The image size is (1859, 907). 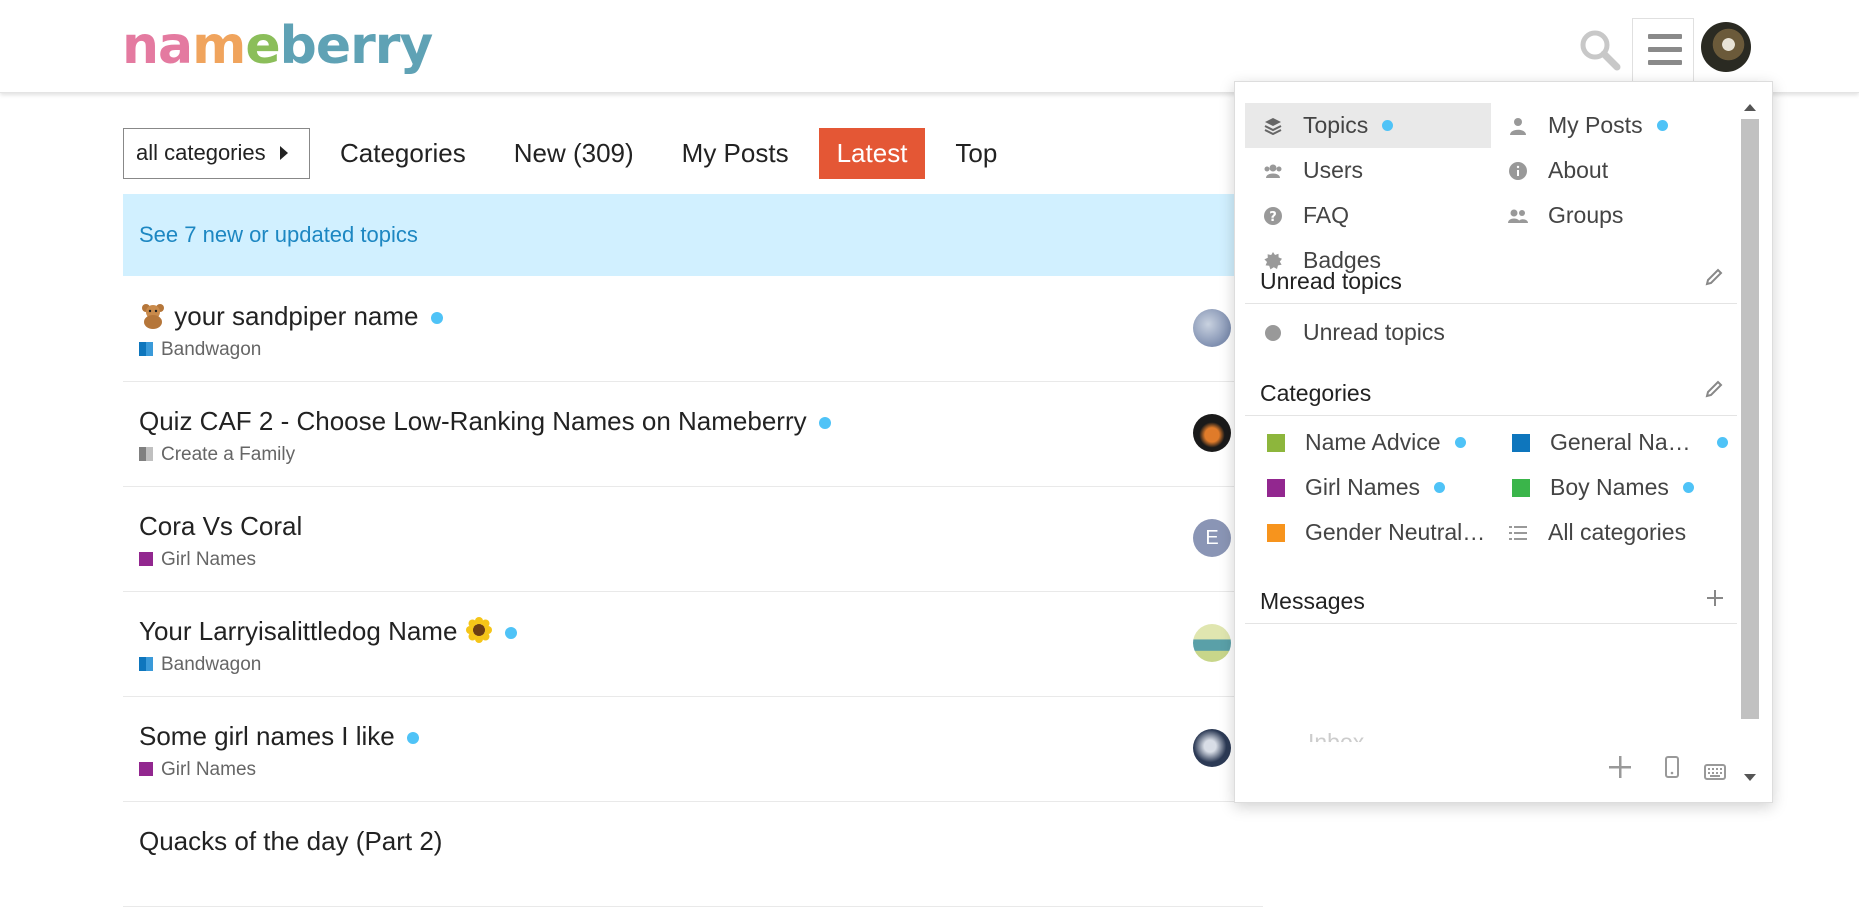 What do you see at coordinates (1331, 281) in the screenshot?
I see `section-title: Unread topics` at bounding box center [1331, 281].